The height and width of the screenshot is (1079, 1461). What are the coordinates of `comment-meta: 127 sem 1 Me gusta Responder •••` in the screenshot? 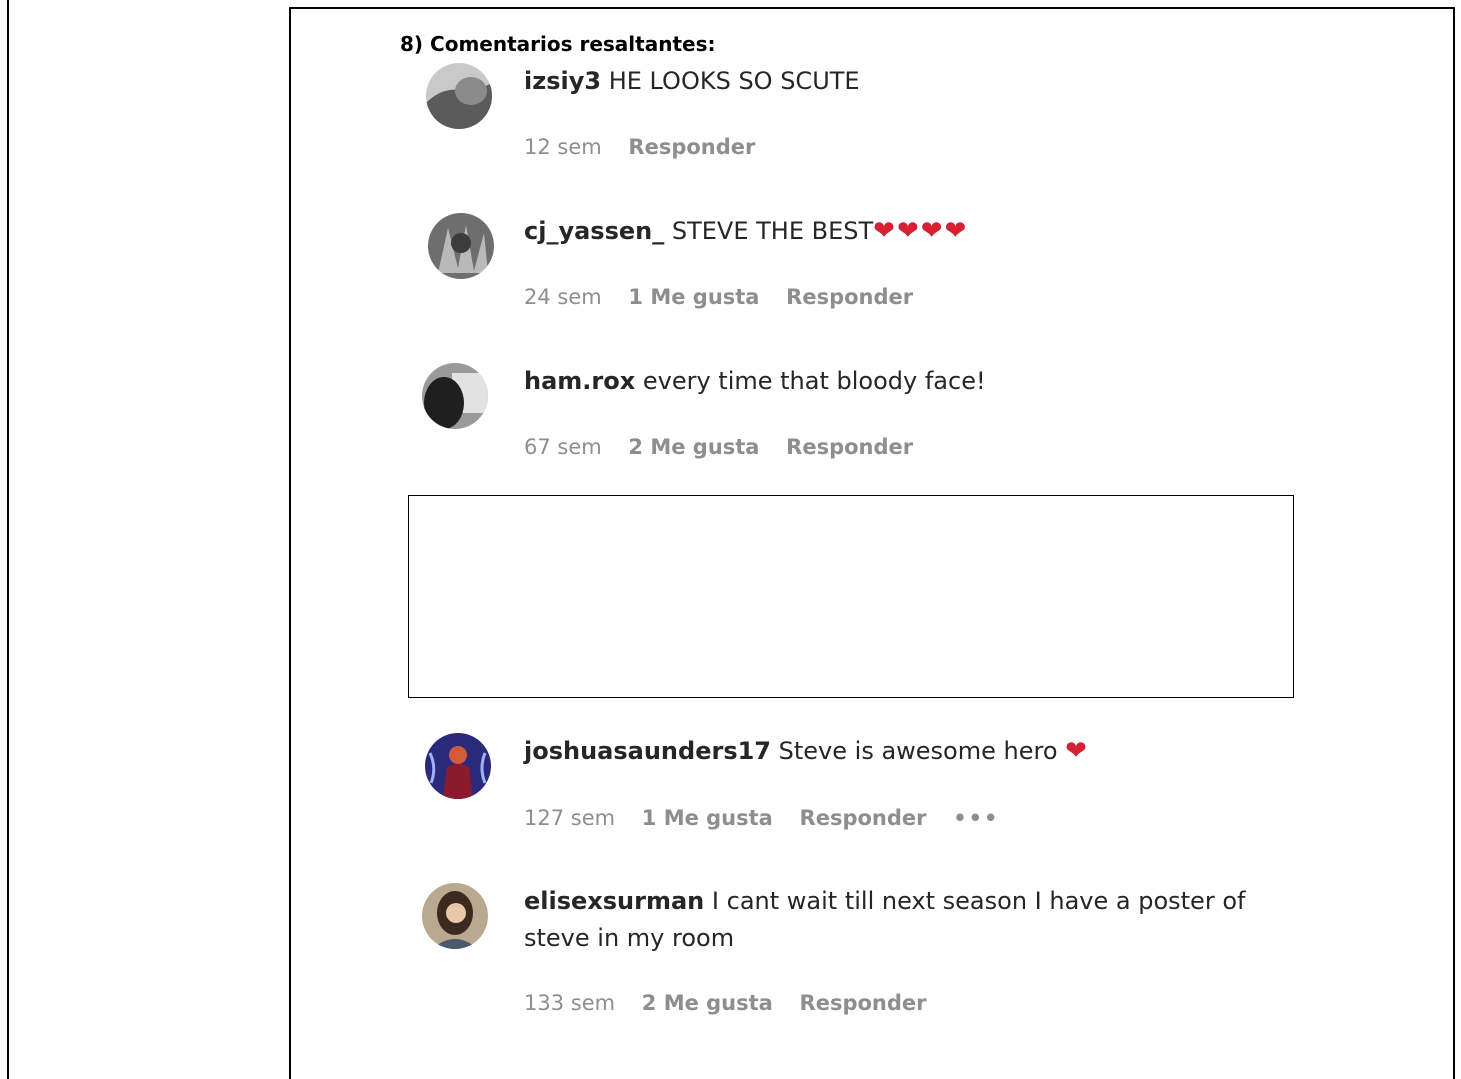 It's located at (771, 818).